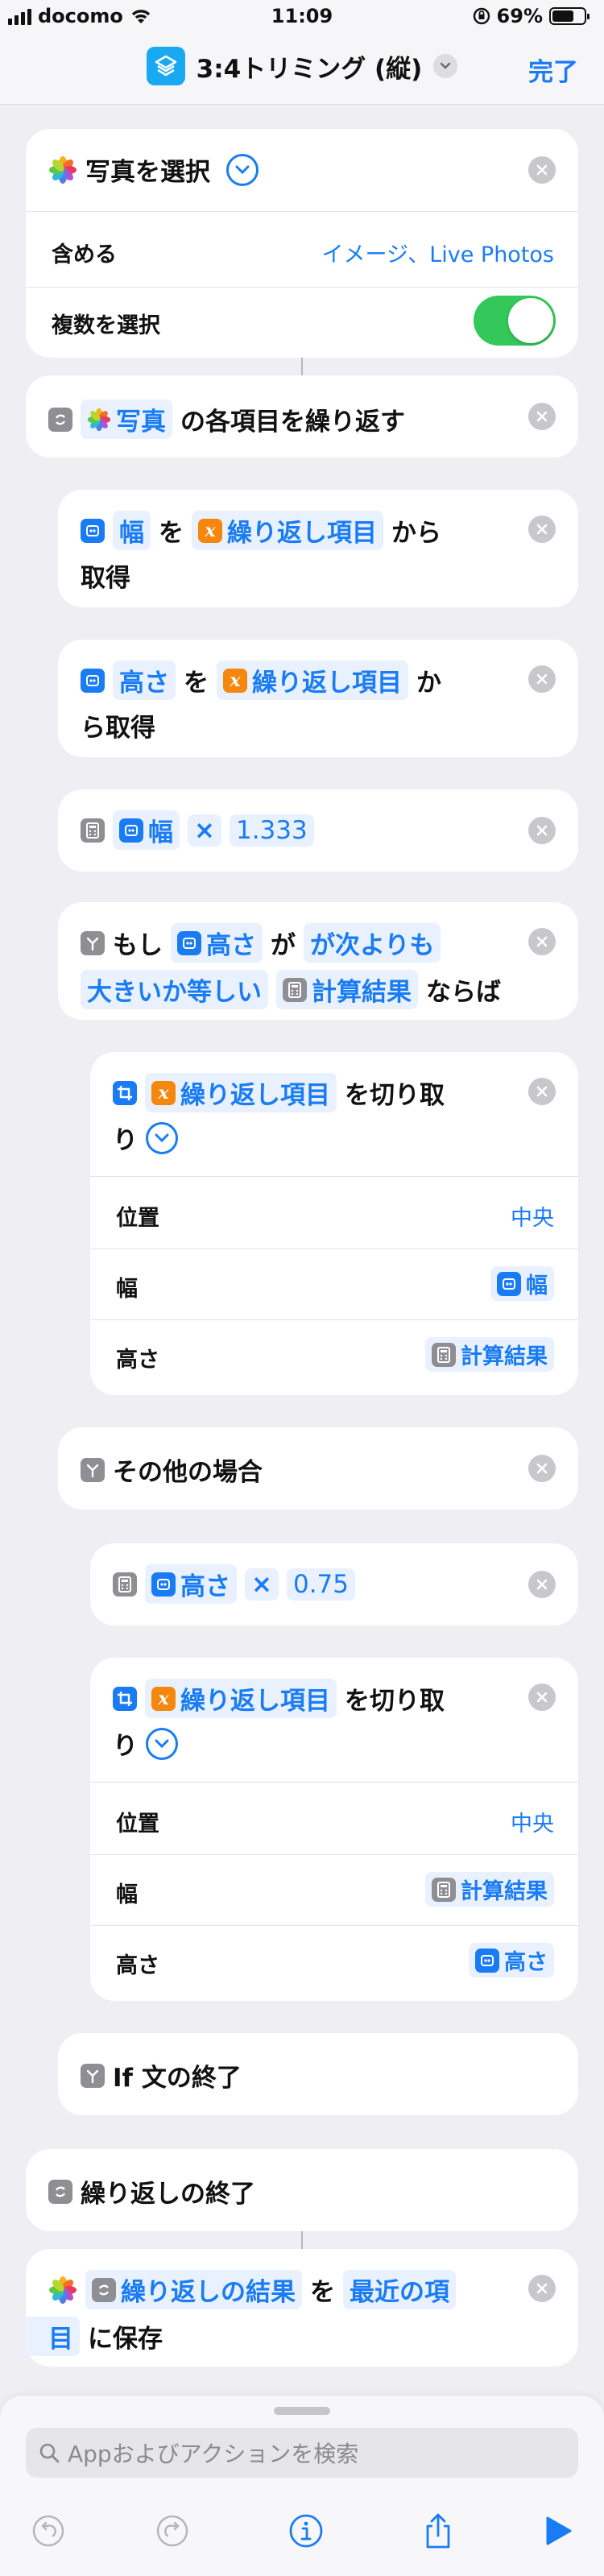  I want to click on info-button, so click(306, 2530).